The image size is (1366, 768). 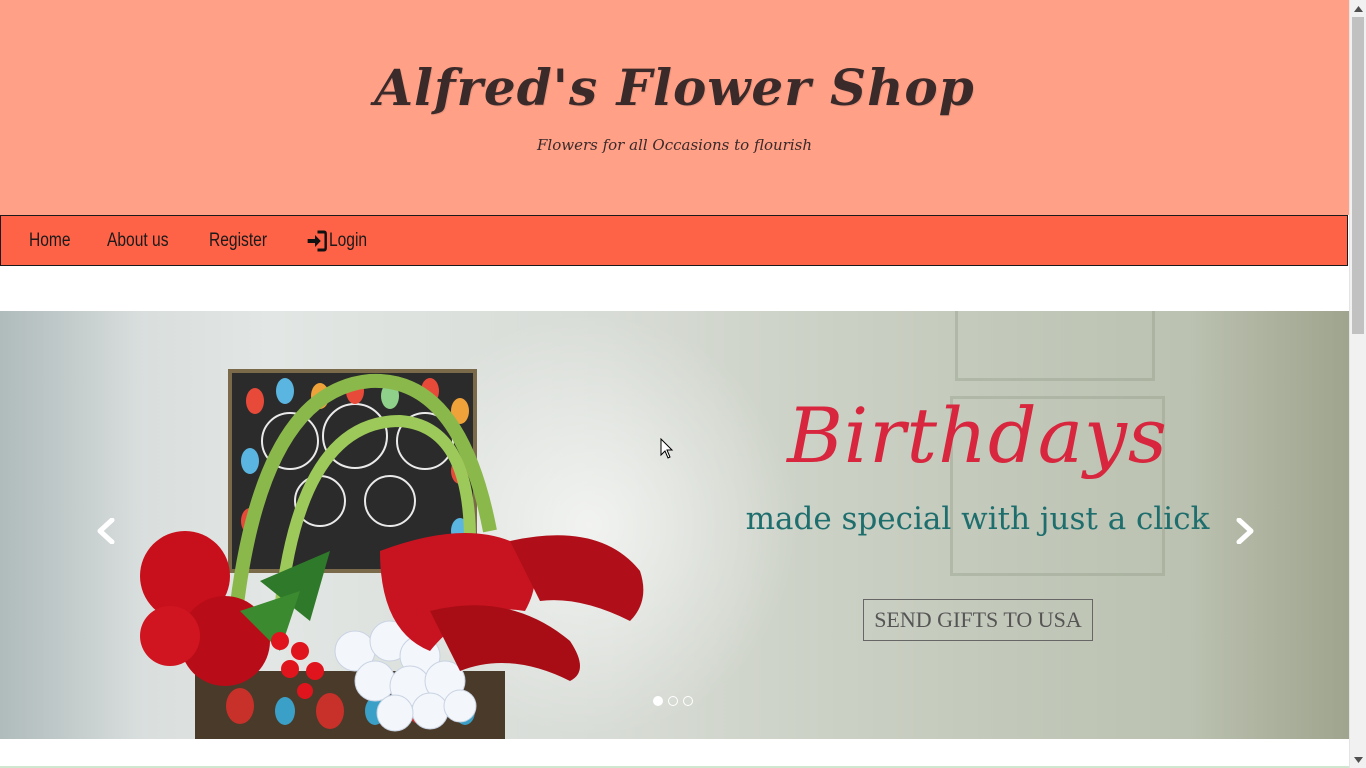 I want to click on triangle-down-icon, so click(x=1358, y=759).